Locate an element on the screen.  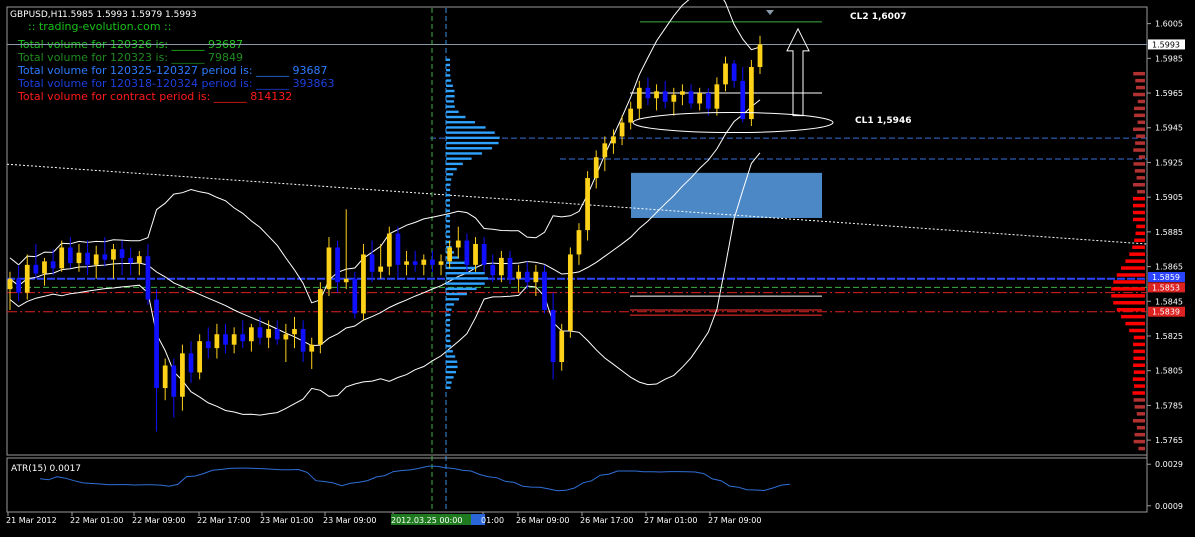
time-tick-label: 22 Mar 17:00 is located at coordinates (223, 520).